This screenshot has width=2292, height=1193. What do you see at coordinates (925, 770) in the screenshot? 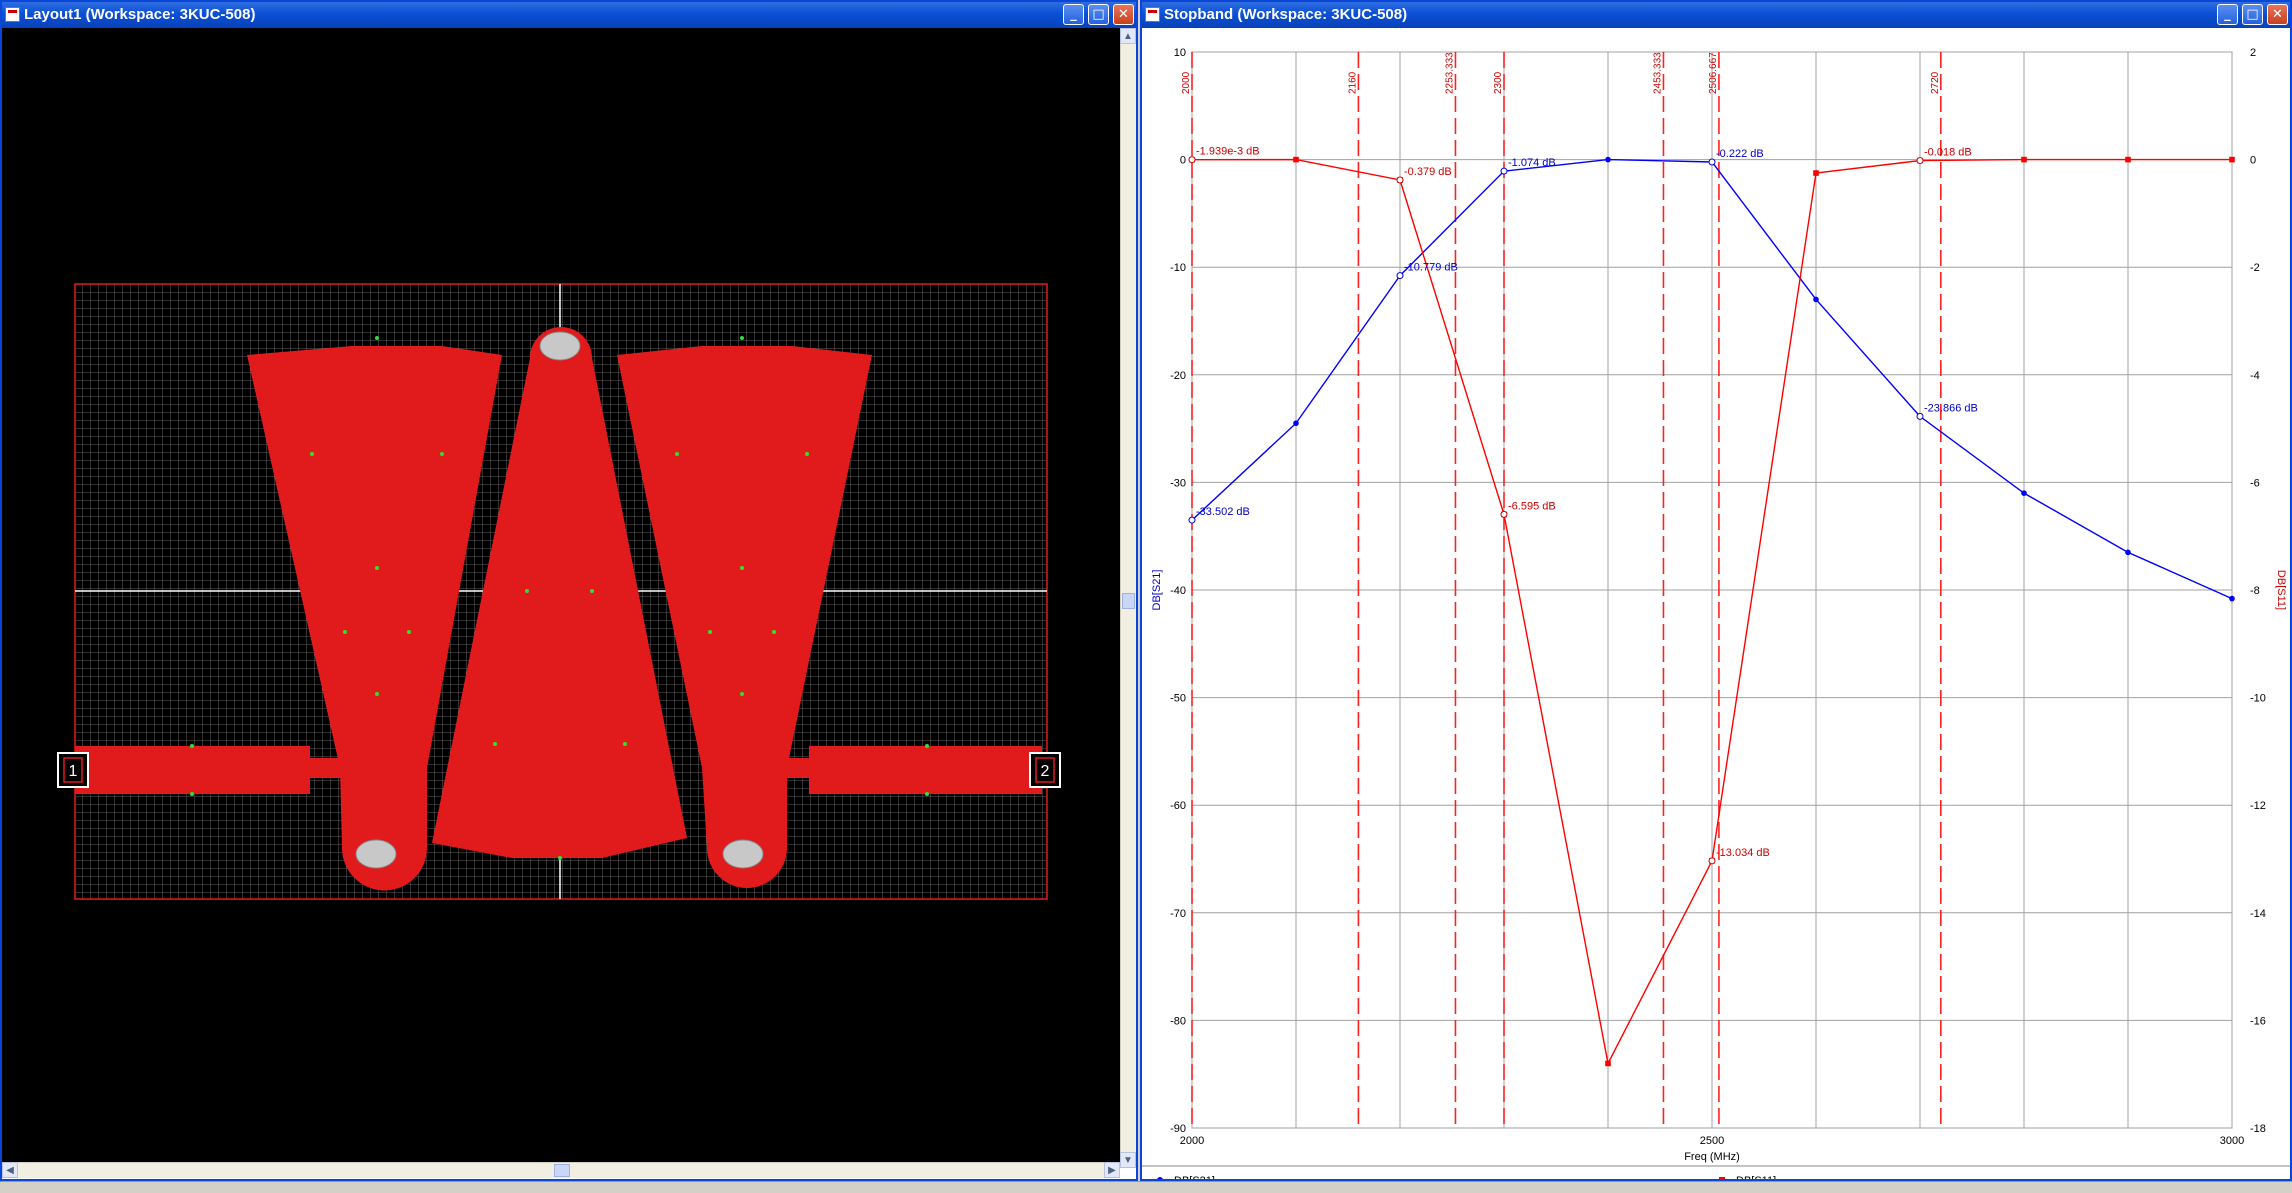
I see `feed-line-right` at bounding box center [925, 770].